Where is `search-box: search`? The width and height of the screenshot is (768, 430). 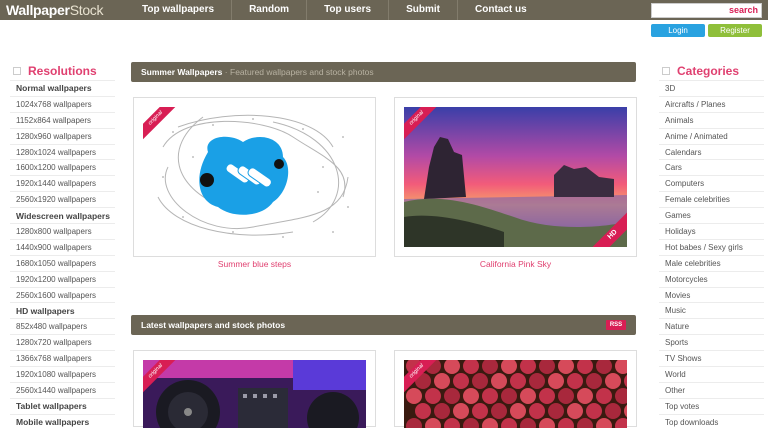
search-box: search is located at coordinates (706, 10).